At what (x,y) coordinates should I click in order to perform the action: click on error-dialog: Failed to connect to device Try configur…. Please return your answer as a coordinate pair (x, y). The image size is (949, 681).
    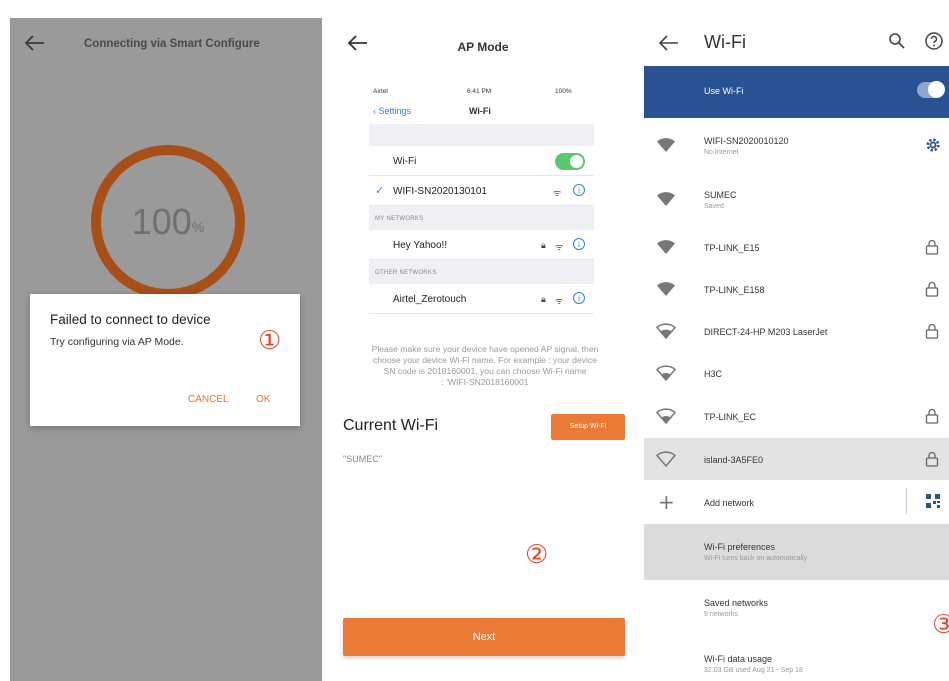
    Looking at the image, I should click on (165, 360).